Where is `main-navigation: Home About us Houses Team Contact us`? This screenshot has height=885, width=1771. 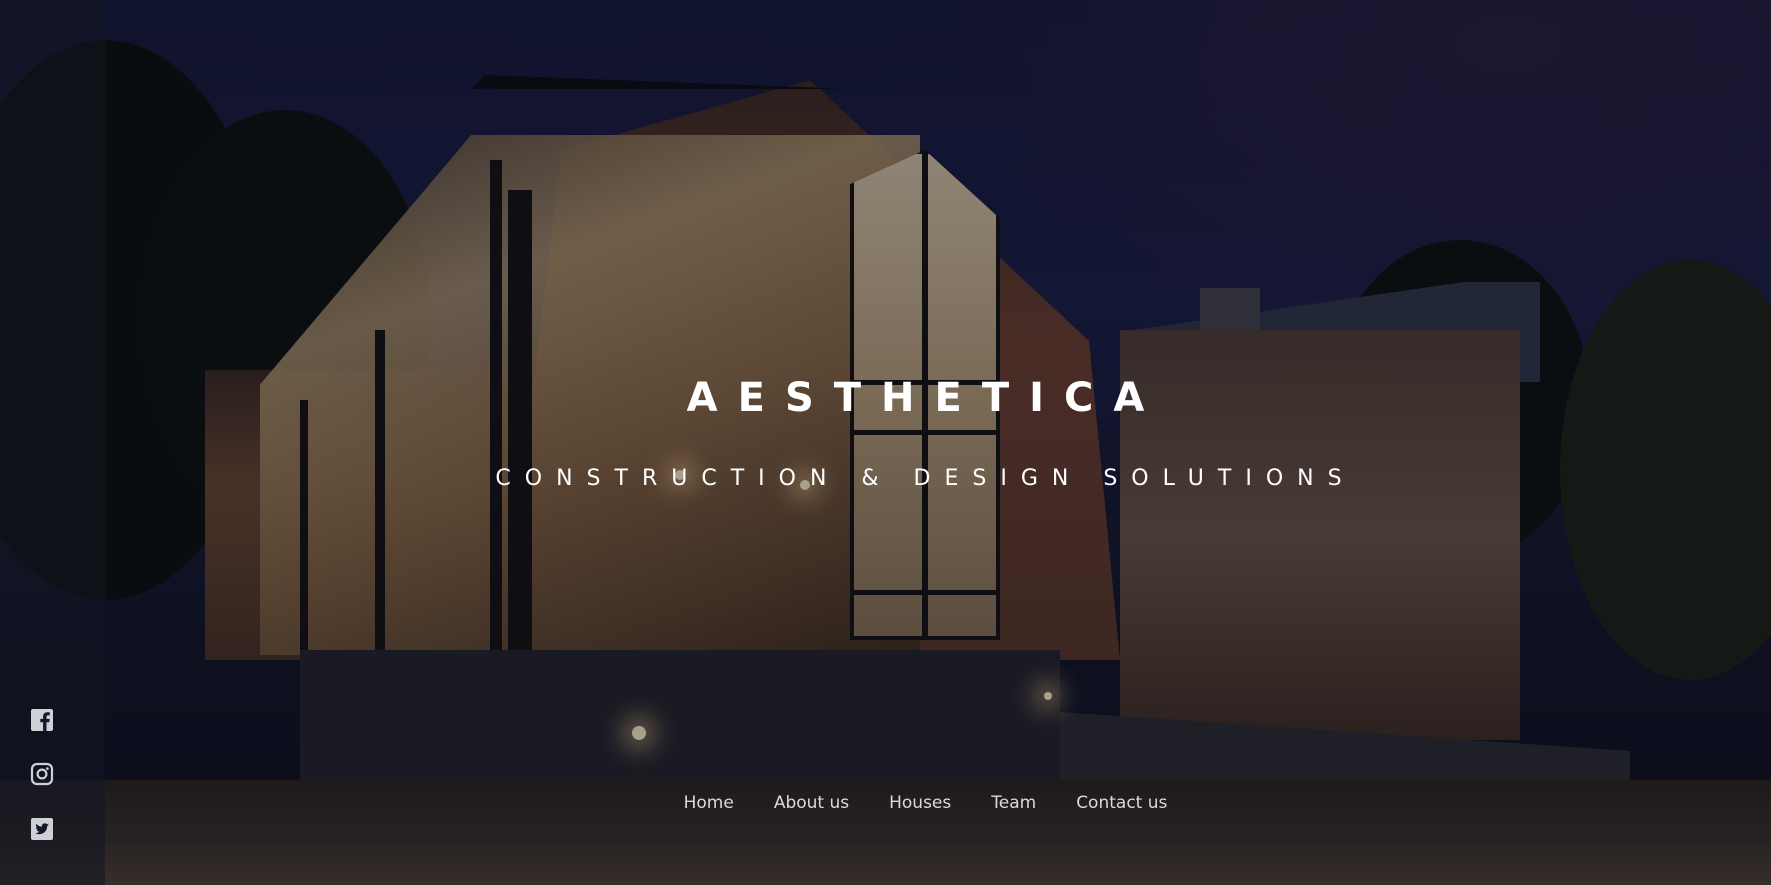
main-navigation: Home About us Houses Team Contact us is located at coordinates (885, 803).